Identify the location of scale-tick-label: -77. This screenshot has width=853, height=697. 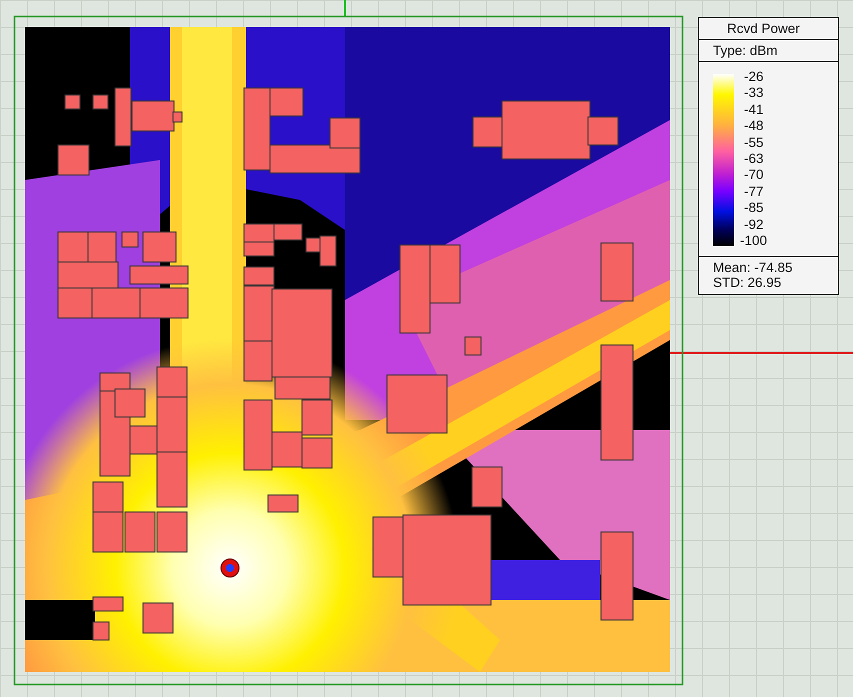
(754, 191).